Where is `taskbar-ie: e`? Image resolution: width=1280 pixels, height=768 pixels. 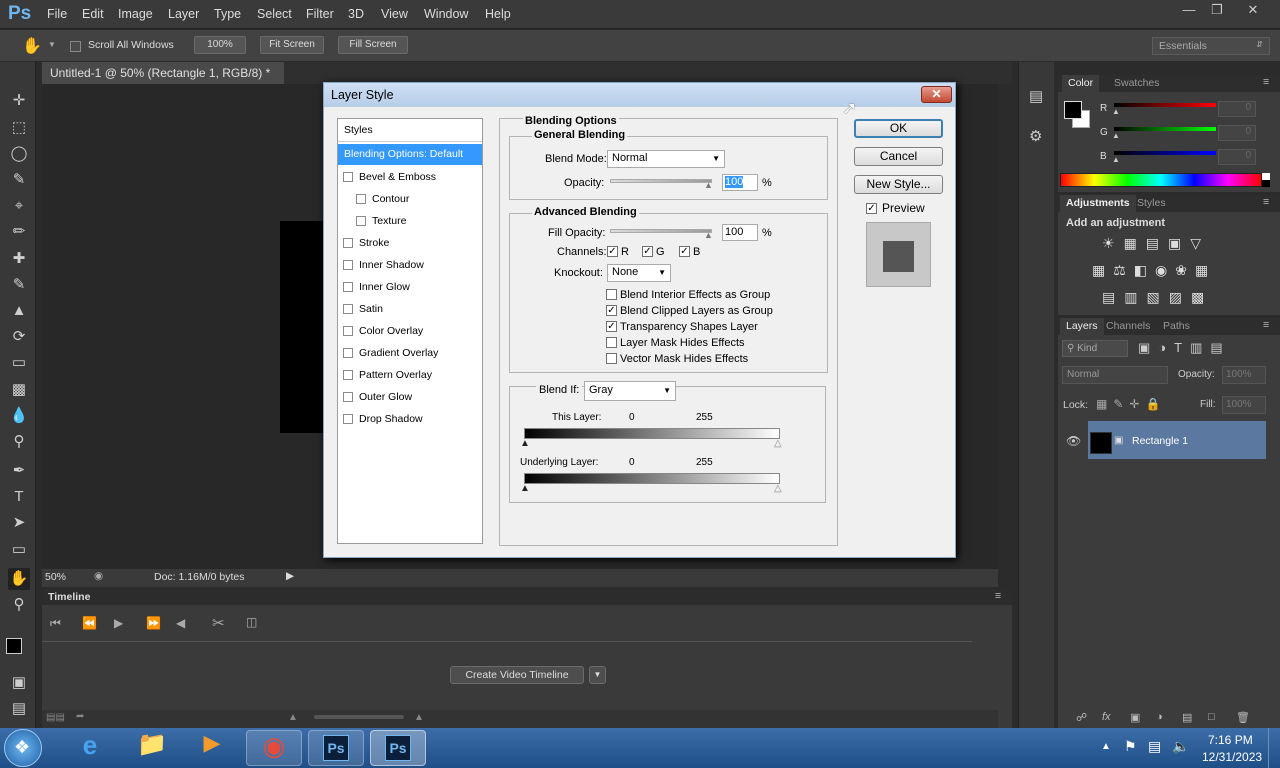 taskbar-ie: e is located at coordinates (90, 748).